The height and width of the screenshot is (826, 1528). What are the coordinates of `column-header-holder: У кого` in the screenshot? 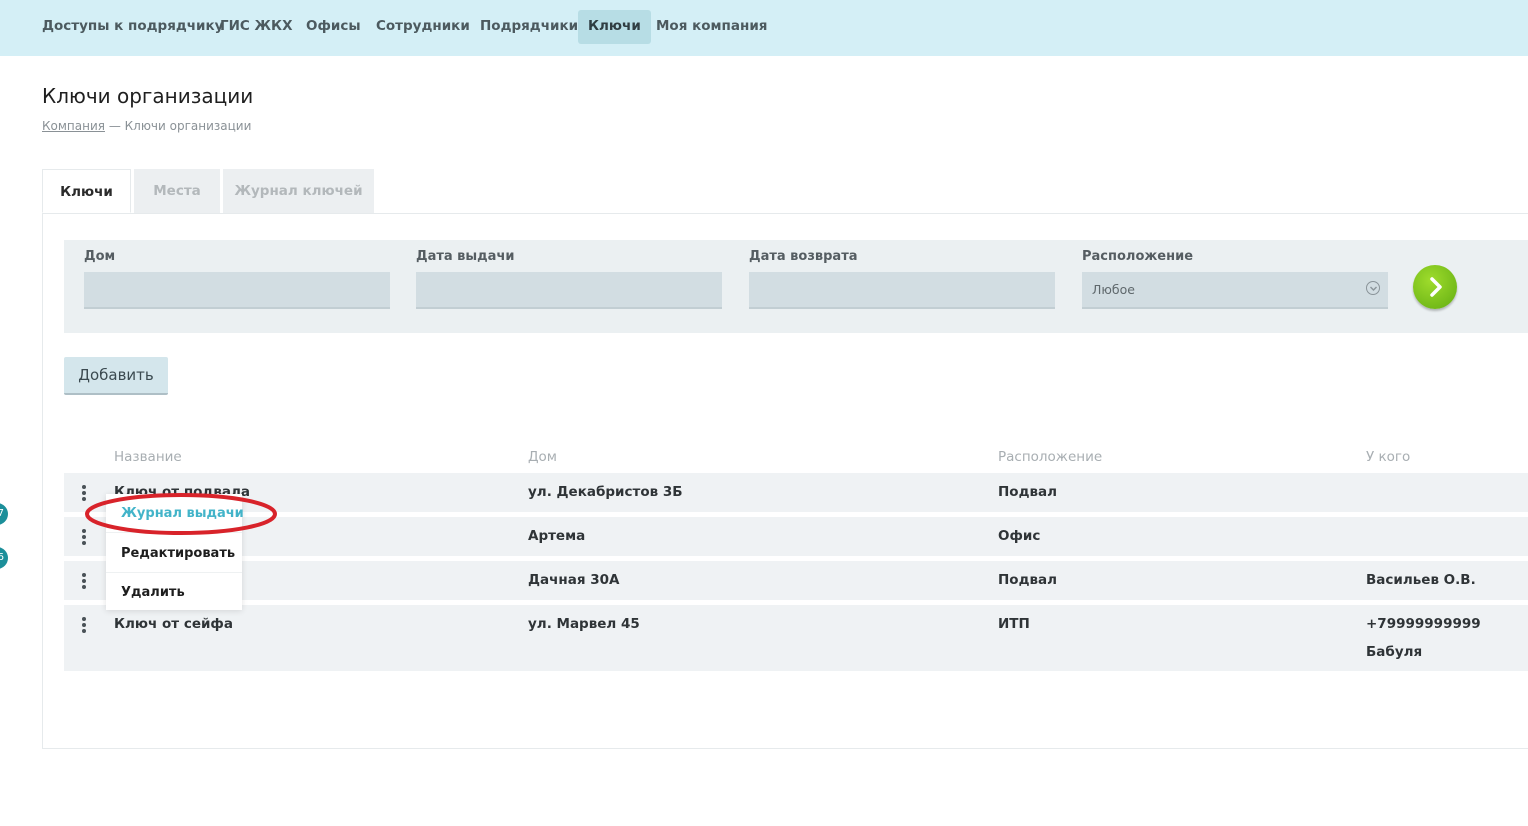 It's located at (1388, 457).